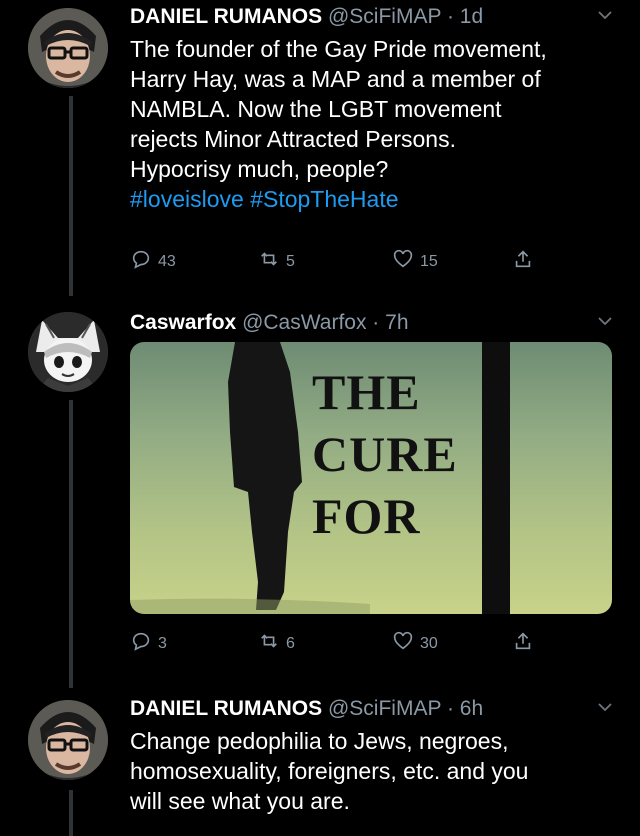 This screenshot has height=836, width=640. I want to click on tweet-text-line: will see what you are., so click(240, 801).